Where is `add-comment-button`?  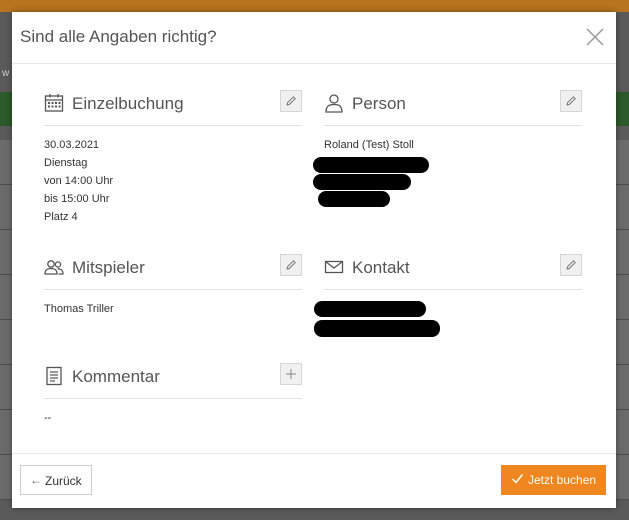
add-comment-button is located at coordinates (291, 374).